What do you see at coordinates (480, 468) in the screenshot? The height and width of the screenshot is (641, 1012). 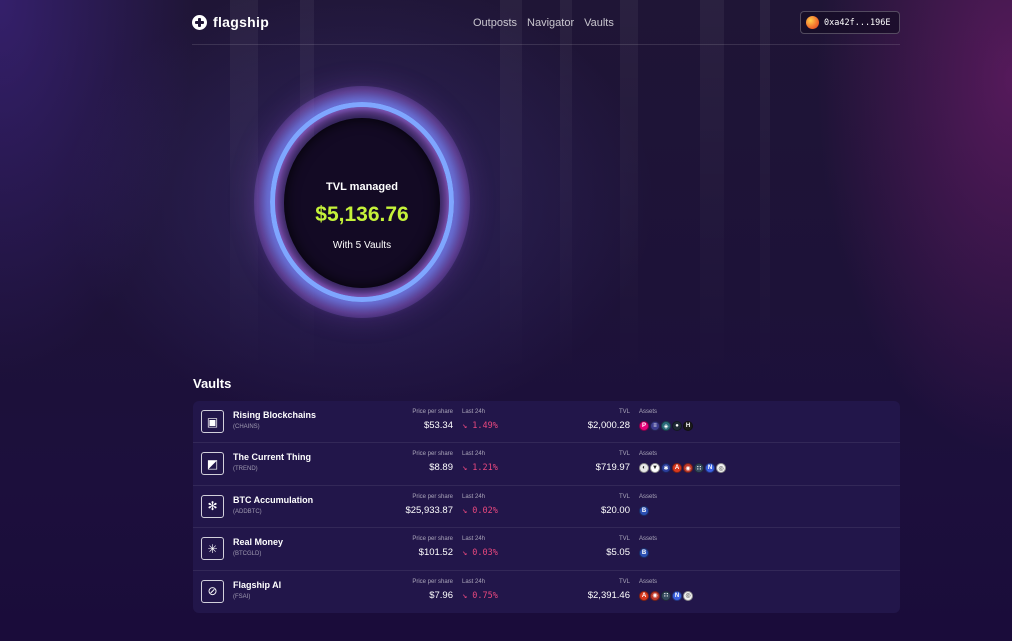 I see `last24-change: ↘ 1.21%` at bounding box center [480, 468].